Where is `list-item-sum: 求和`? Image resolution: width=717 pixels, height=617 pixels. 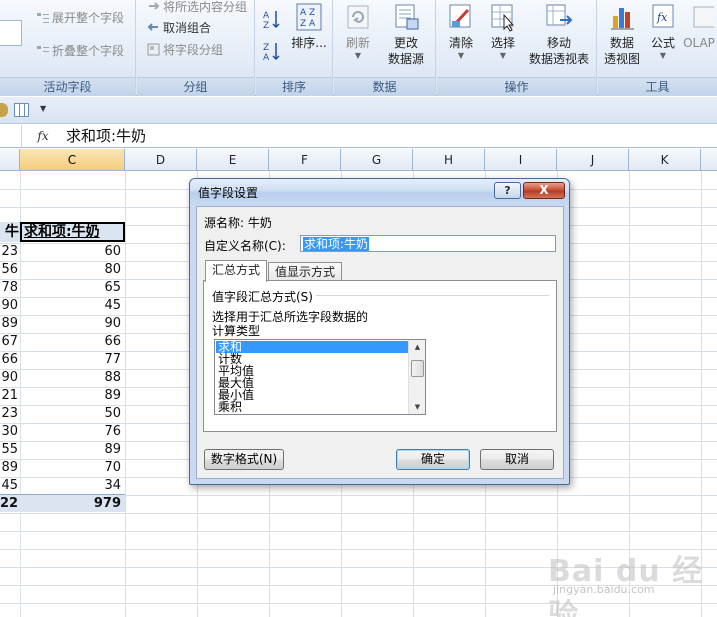
list-item-sum: 求和 is located at coordinates (312, 347).